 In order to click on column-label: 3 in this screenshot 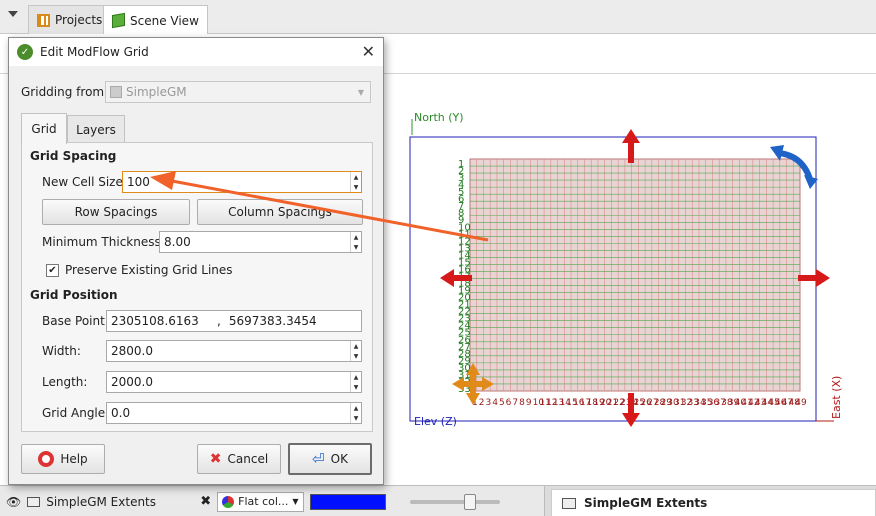, I will do `click(488, 403)`.